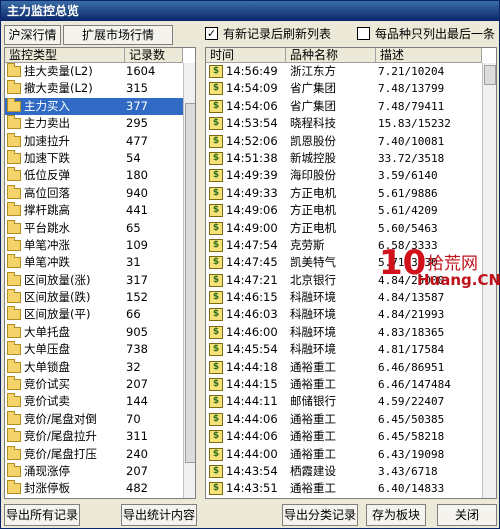 The height and width of the screenshot is (529, 500). Describe the element at coordinates (94, 228) in the screenshot. I see `monitor-type-item: 平台跳水 65` at that location.